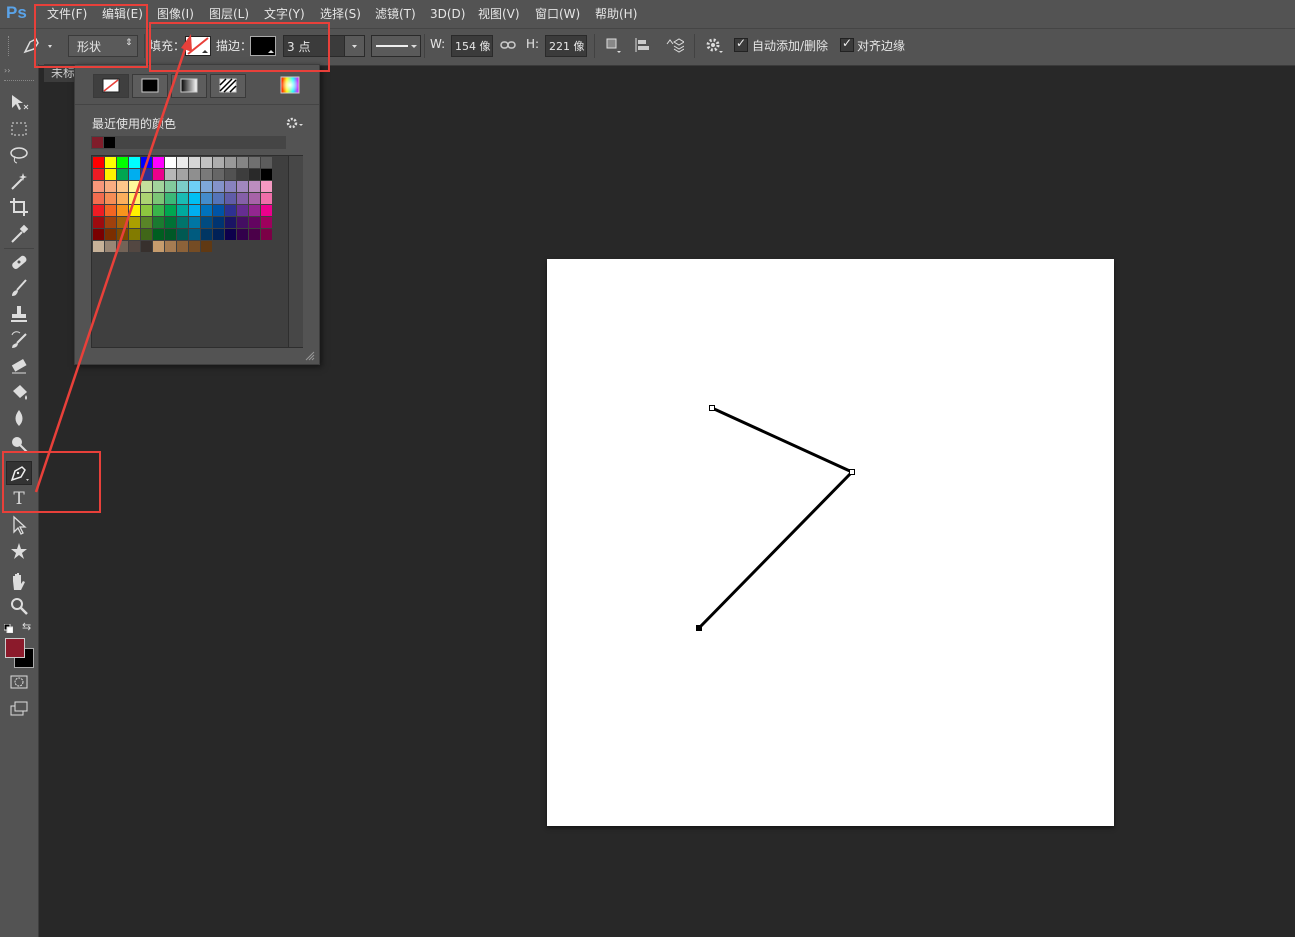 The width and height of the screenshot is (1295, 937). What do you see at coordinates (881, 46) in the screenshot?
I see `align-edges-label: 对齐边缘` at bounding box center [881, 46].